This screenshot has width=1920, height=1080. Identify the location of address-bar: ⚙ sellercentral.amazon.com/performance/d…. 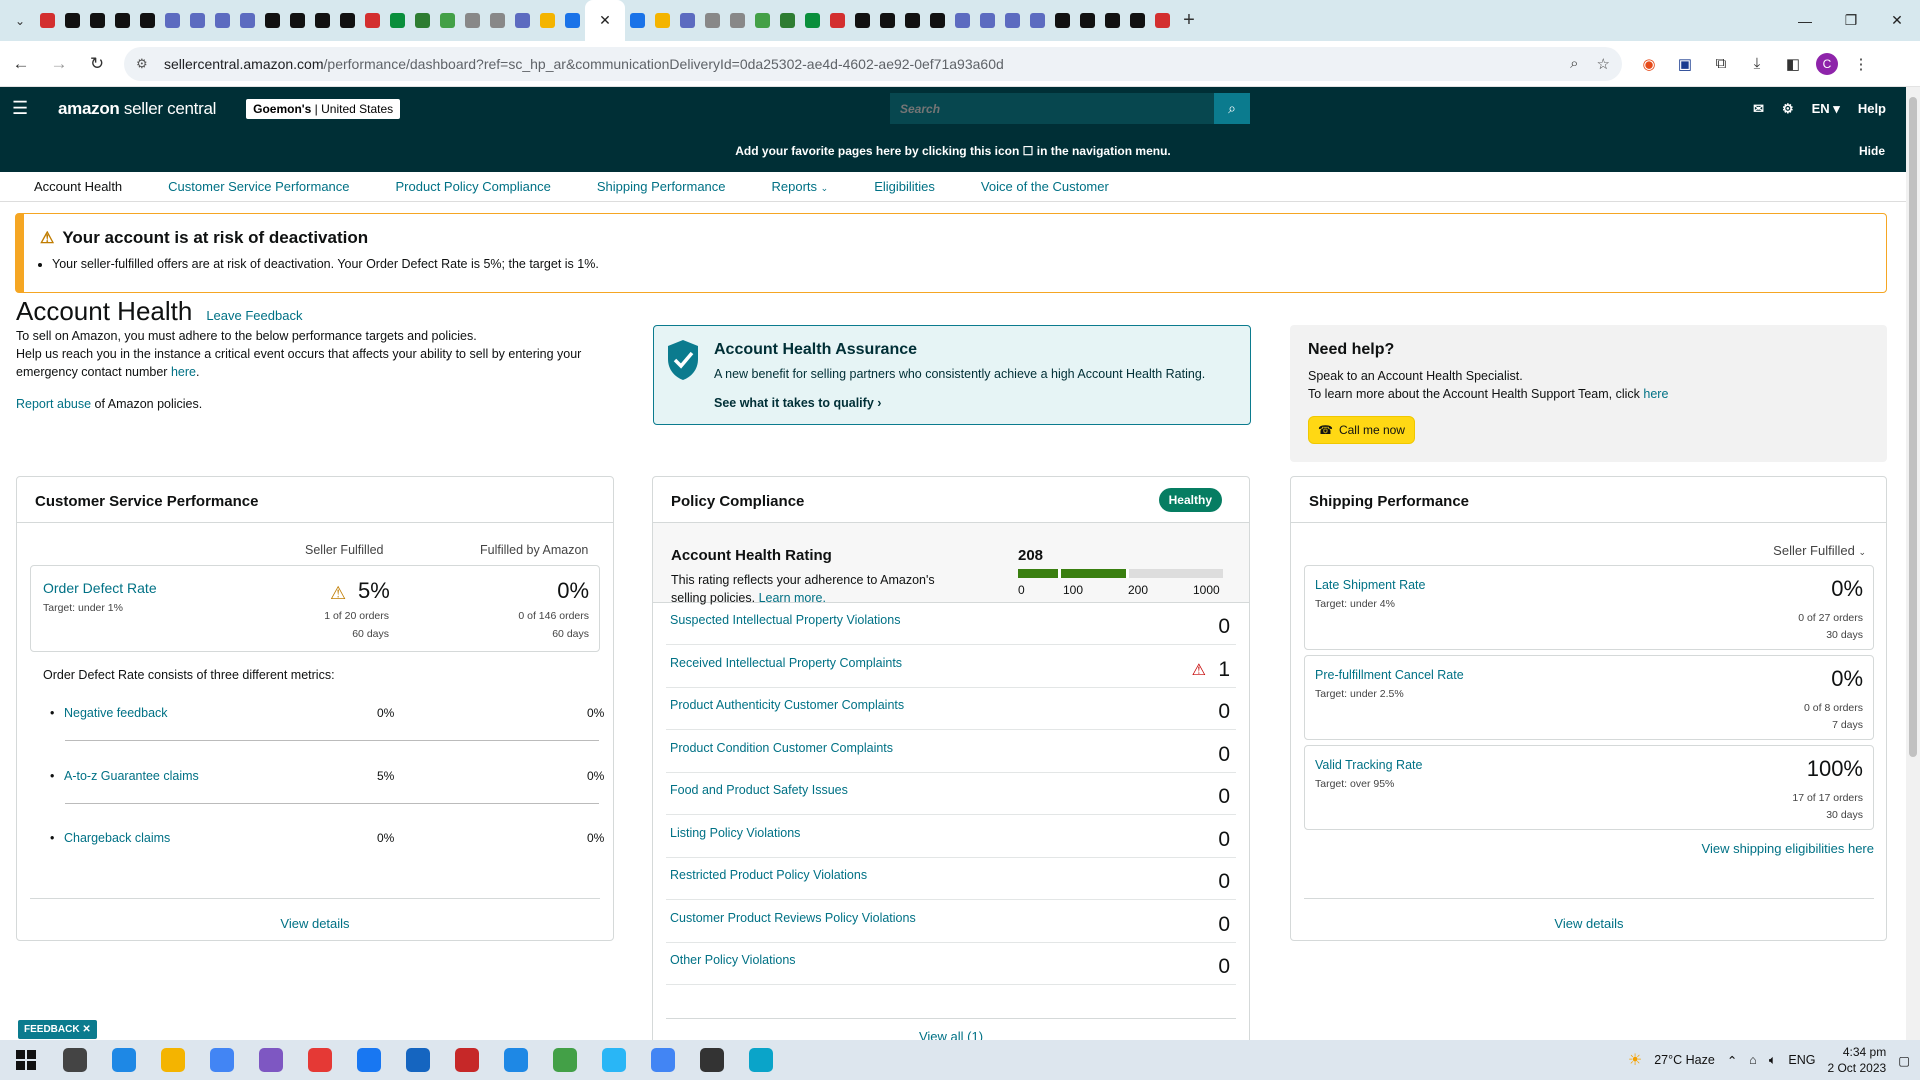
(873, 63).